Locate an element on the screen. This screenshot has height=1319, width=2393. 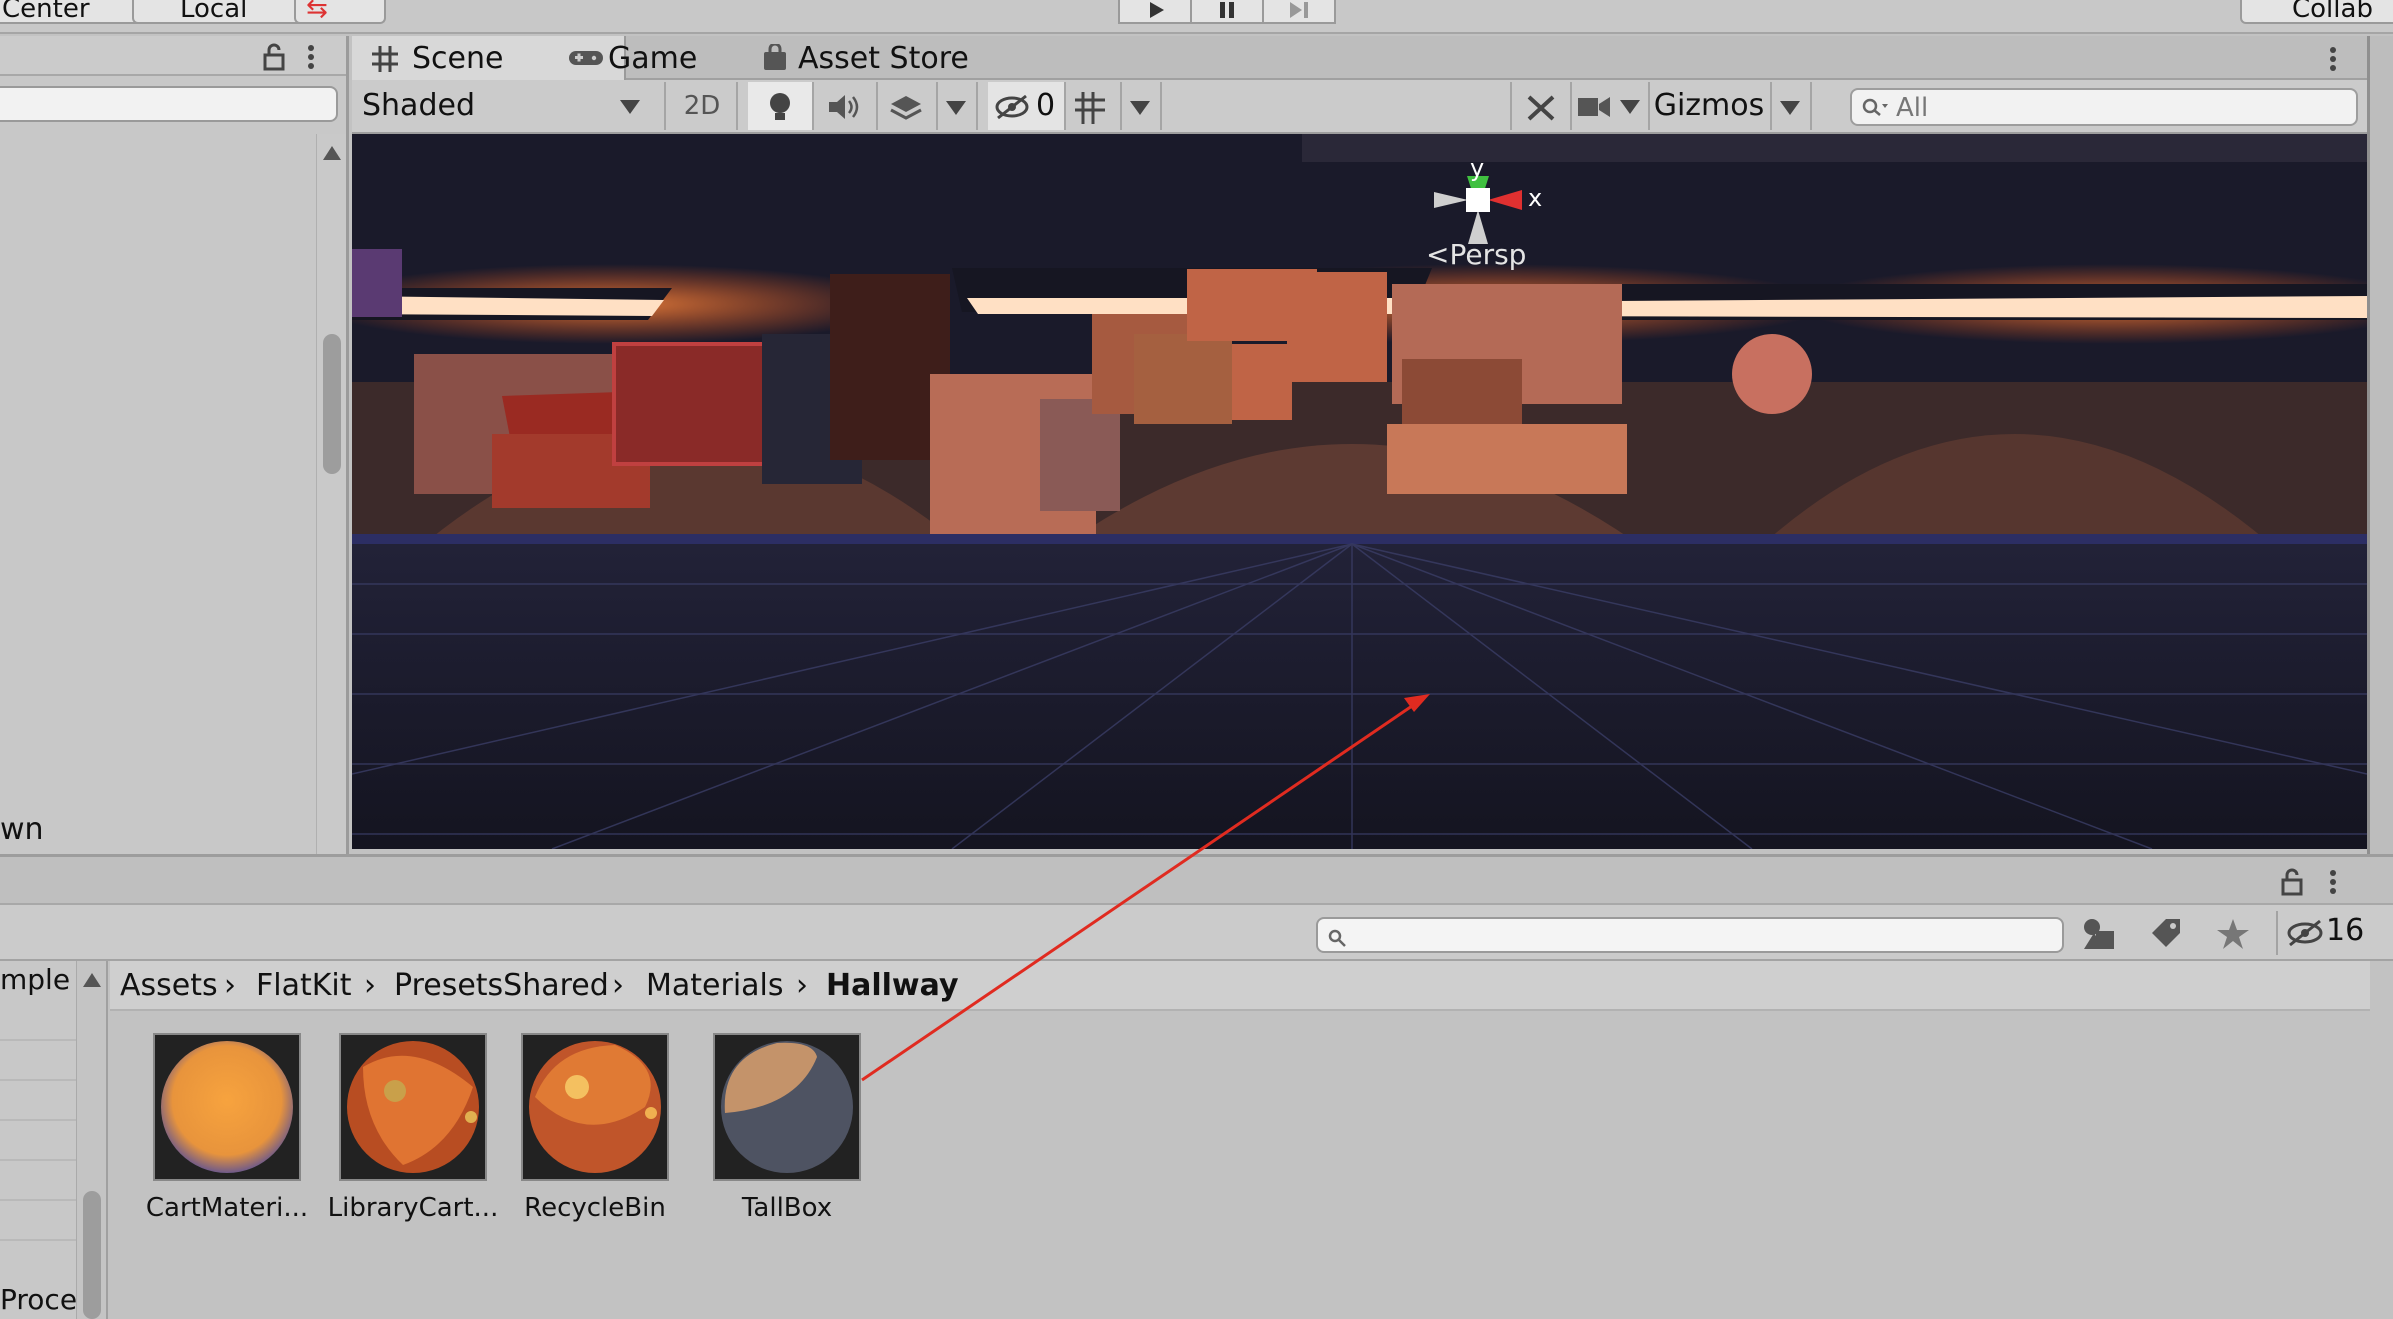
favorite-star-icon is located at coordinates (2233, 934).